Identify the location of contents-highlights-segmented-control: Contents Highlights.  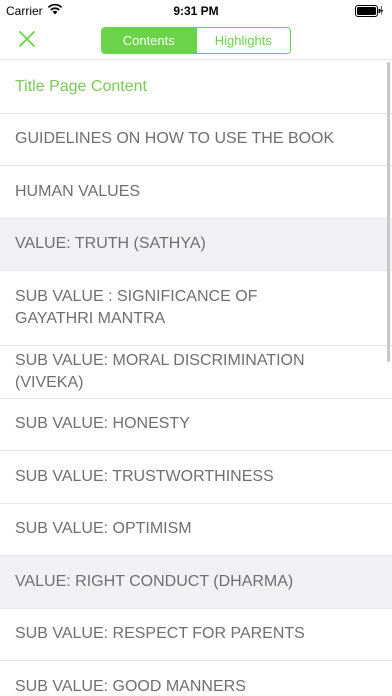
(196, 40).